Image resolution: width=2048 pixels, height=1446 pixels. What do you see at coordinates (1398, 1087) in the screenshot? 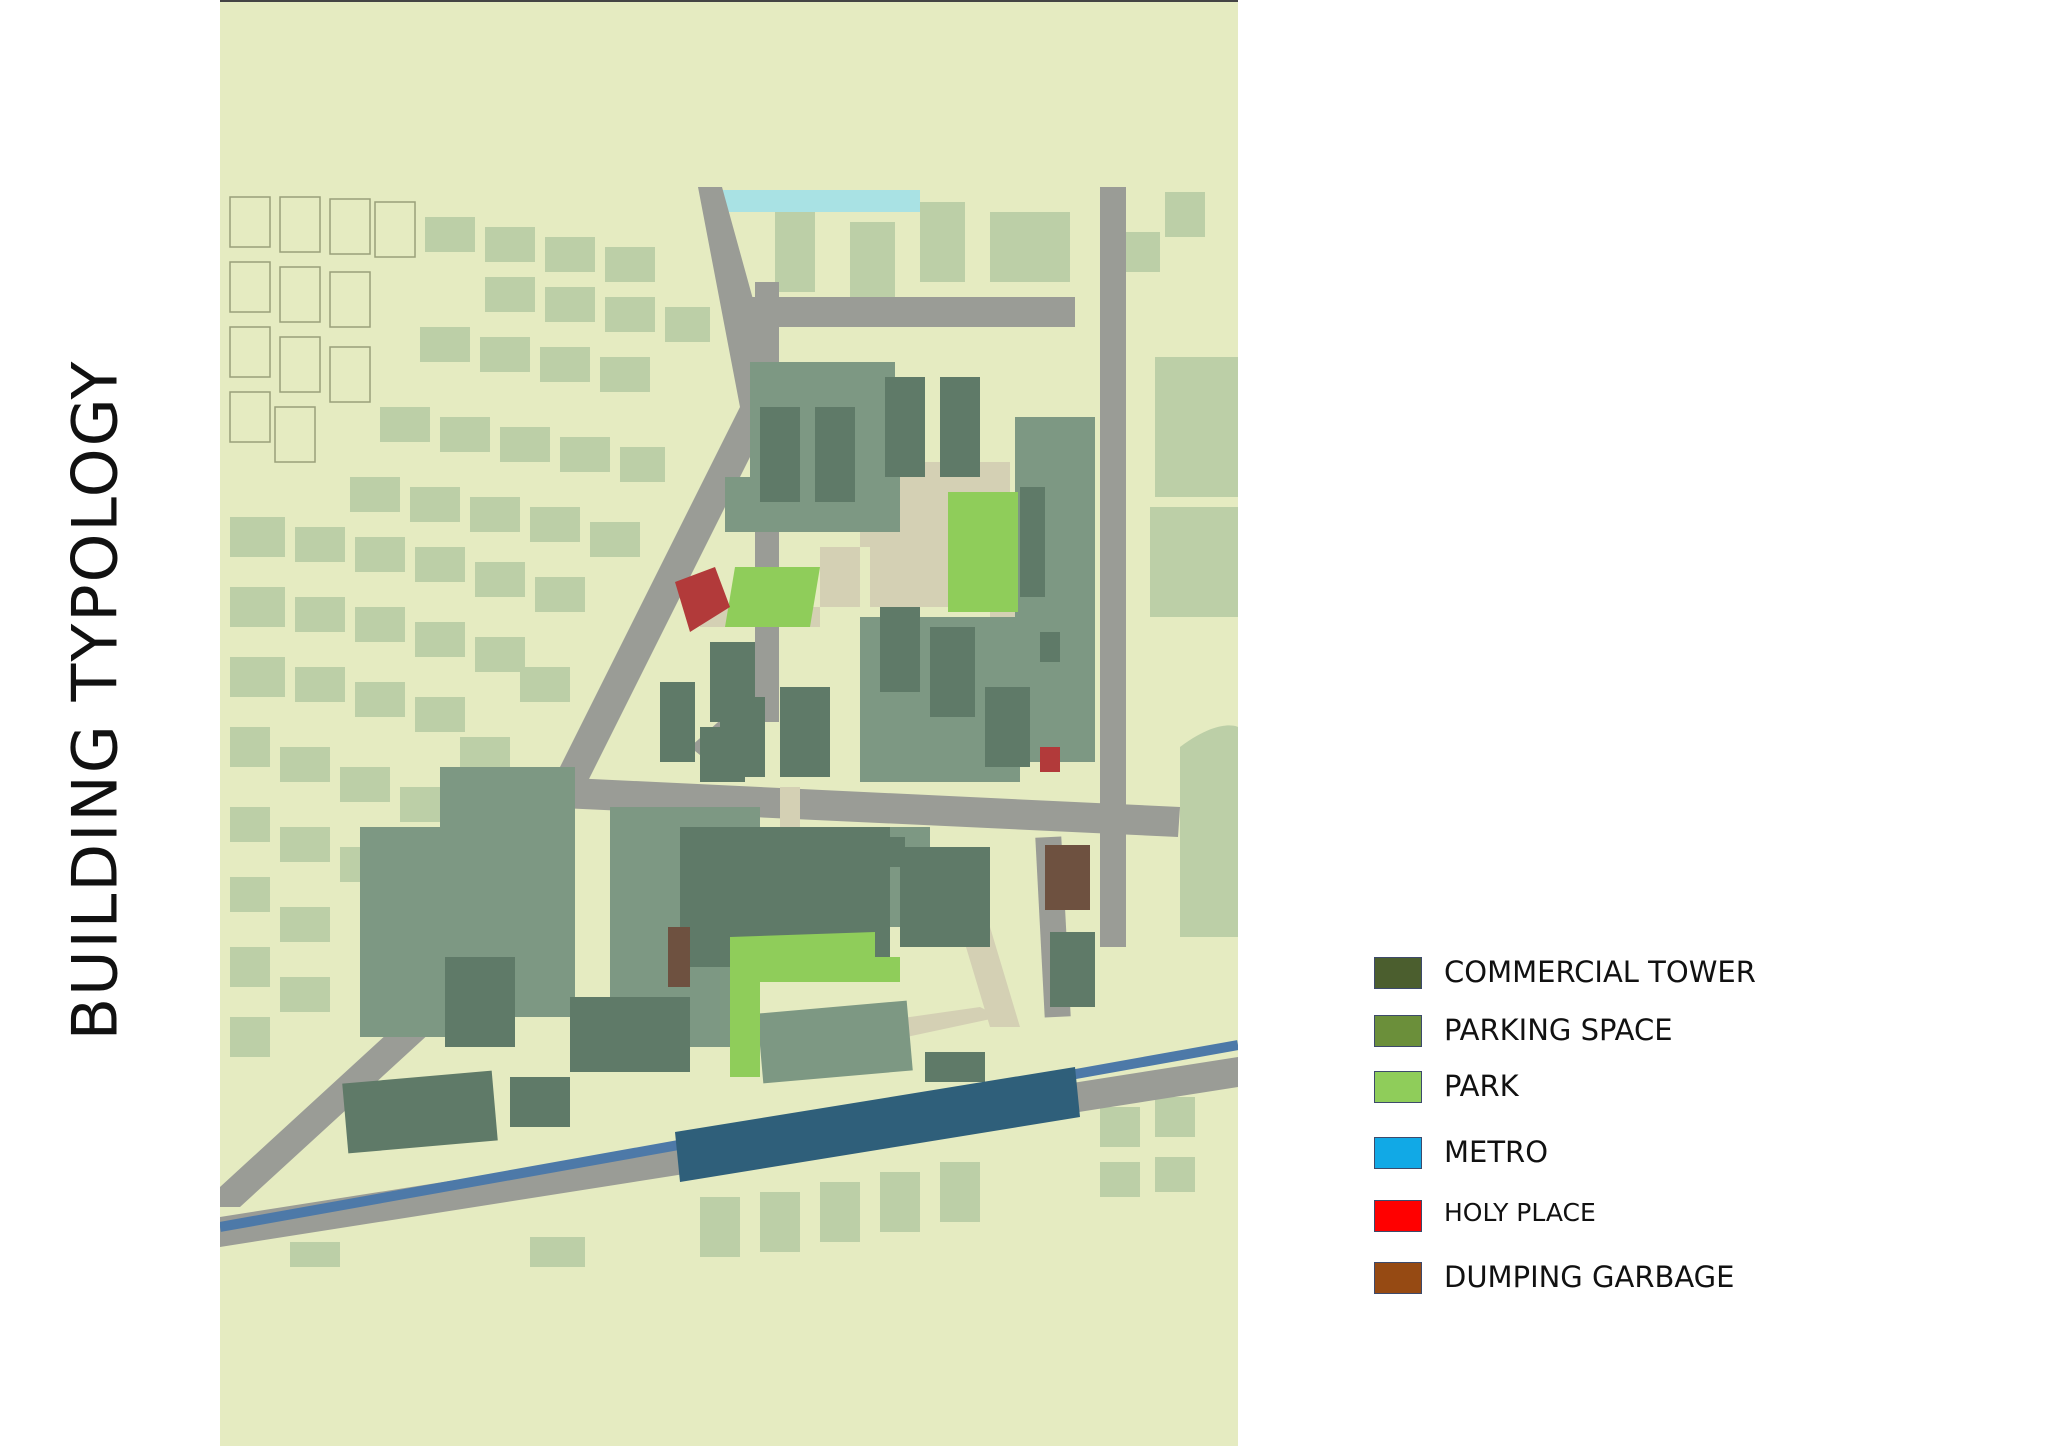
I see `park-swatch-icon` at bounding box center [1398, 1087].